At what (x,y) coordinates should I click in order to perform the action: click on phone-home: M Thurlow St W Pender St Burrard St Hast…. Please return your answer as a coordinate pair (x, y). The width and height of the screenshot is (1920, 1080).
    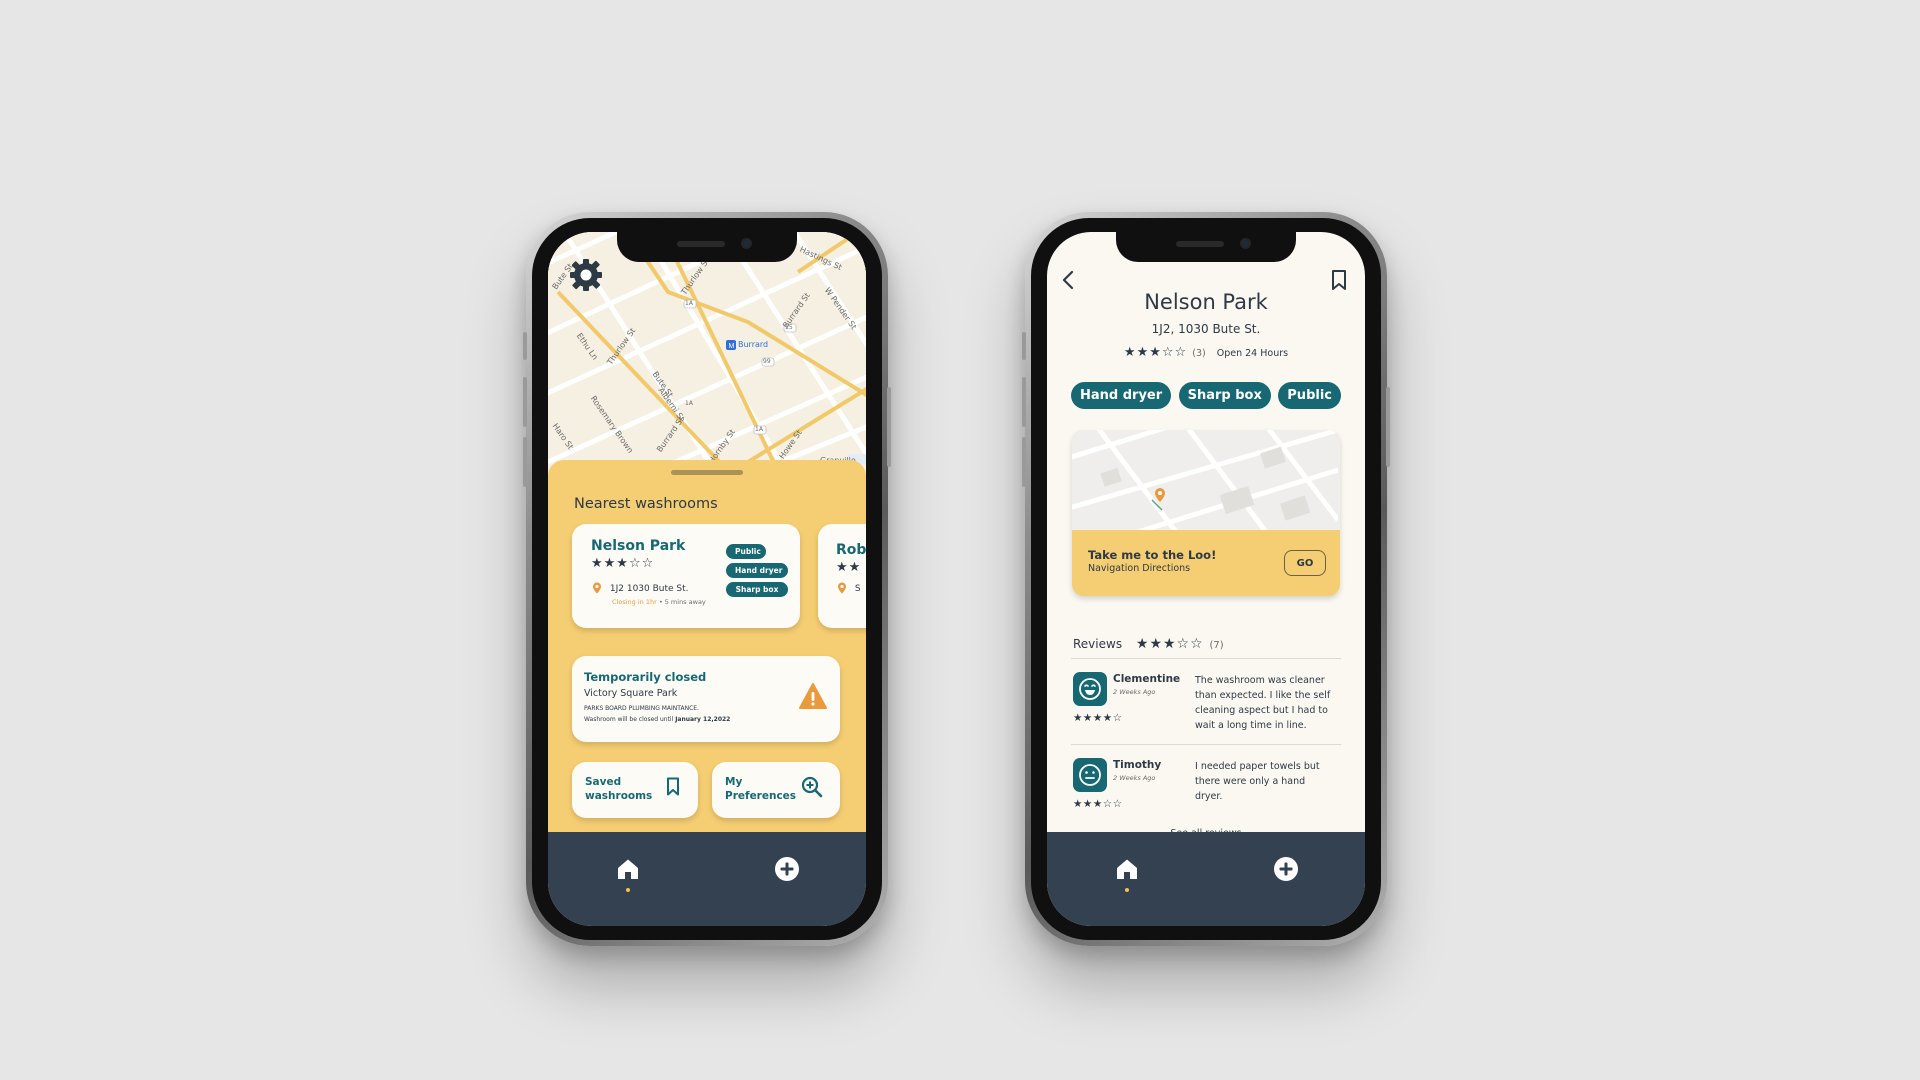
    Looking at the image, I should click on (707, 579).